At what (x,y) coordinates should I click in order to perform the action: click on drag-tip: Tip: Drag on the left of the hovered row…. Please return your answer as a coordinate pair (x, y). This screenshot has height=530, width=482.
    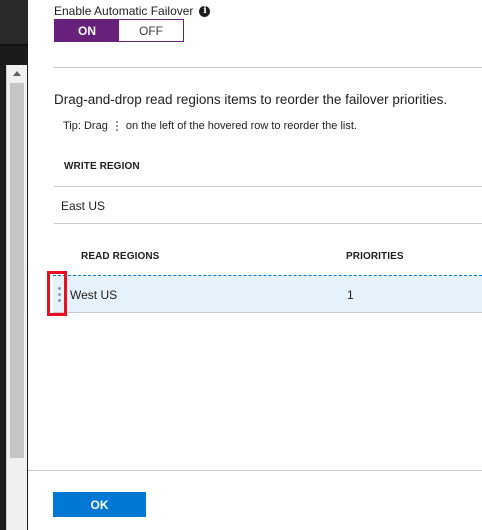
    Looking at the image, I should click on (210, 126).